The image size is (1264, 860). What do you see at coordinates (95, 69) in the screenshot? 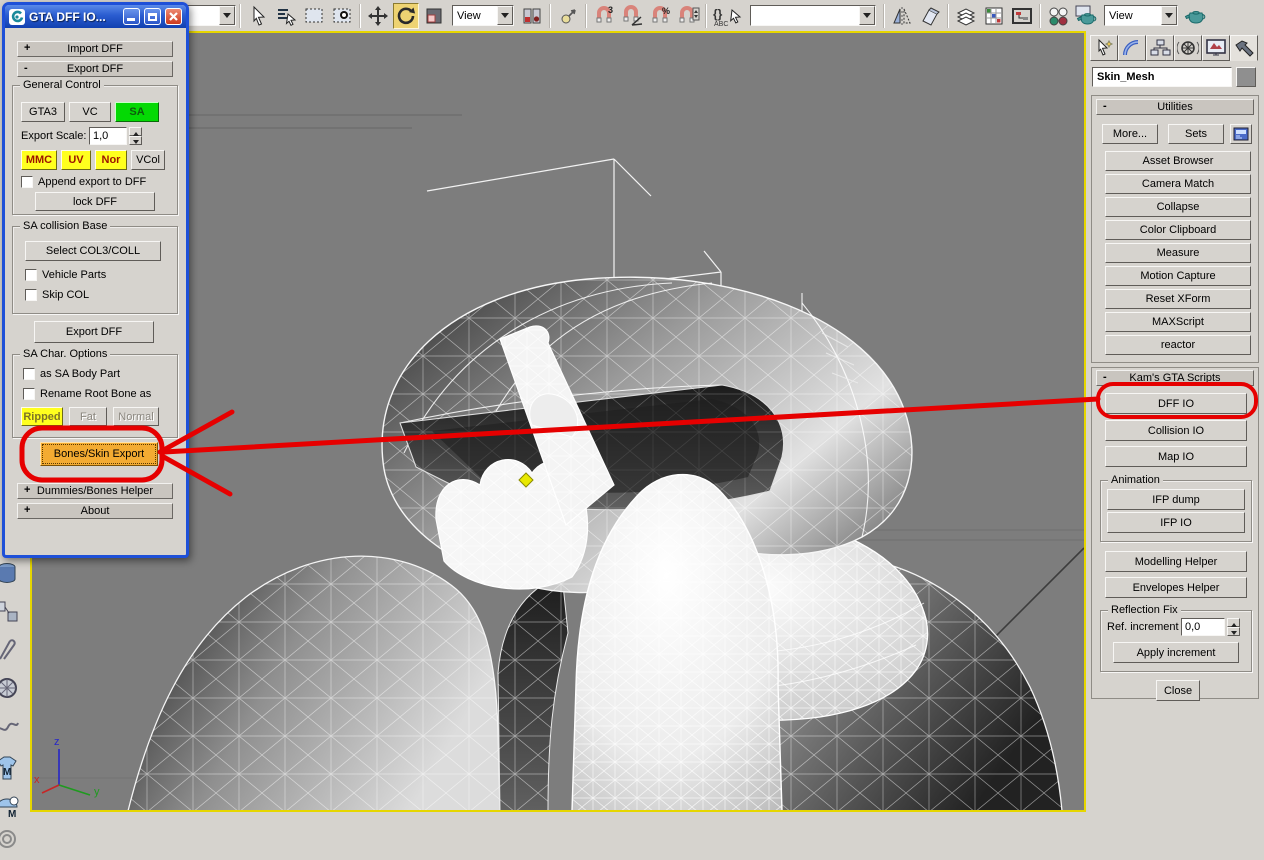
I see `export-dff-rollout: - Export DFF` at bounding box center [95, 69].